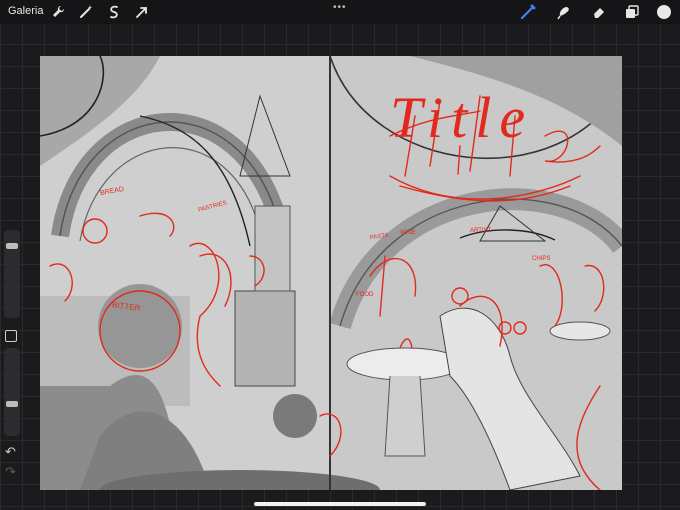  I want to click on undo-button: ↶, so click(10, 452).